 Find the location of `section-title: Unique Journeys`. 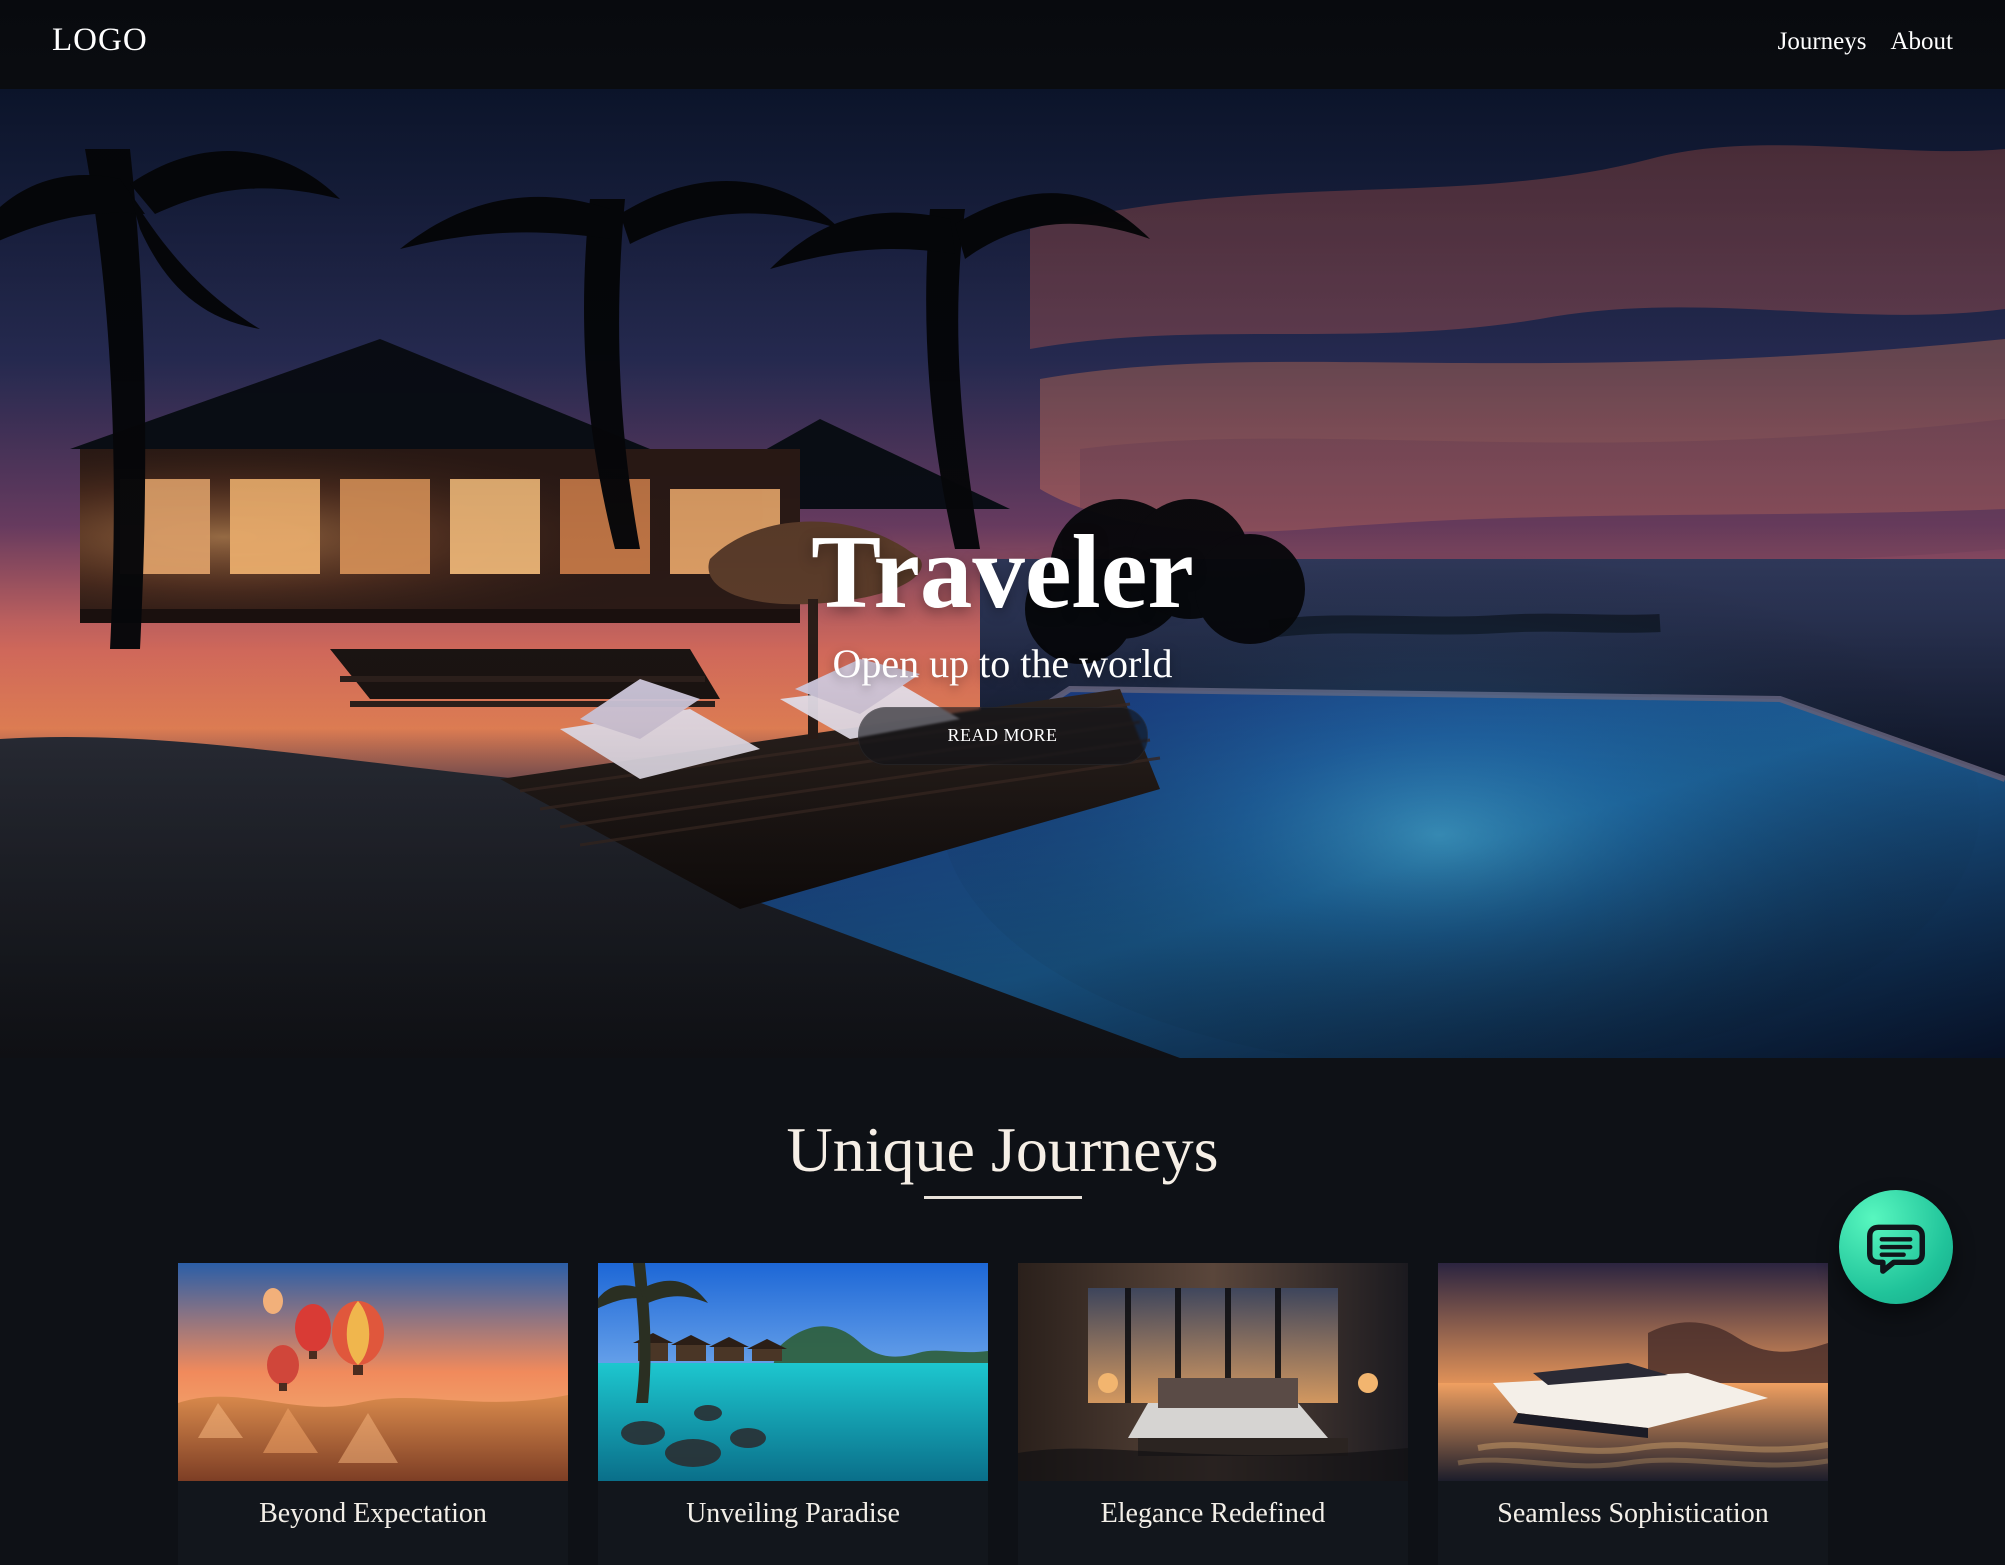

section-title: Unique Journeys is located at coordinates (1002, 1149).